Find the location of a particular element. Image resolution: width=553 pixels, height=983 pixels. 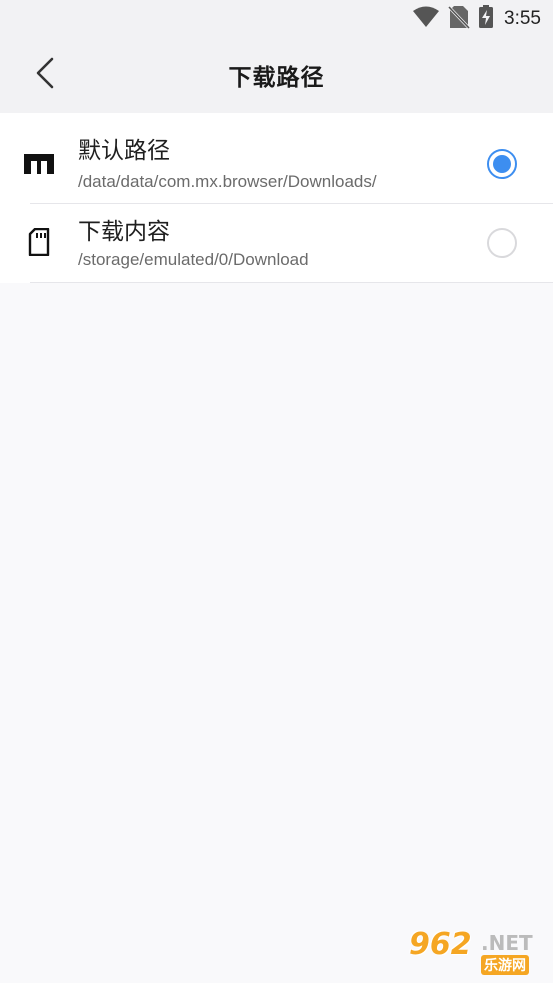

status-time: 3:55 is located at coordinates (522, 18).